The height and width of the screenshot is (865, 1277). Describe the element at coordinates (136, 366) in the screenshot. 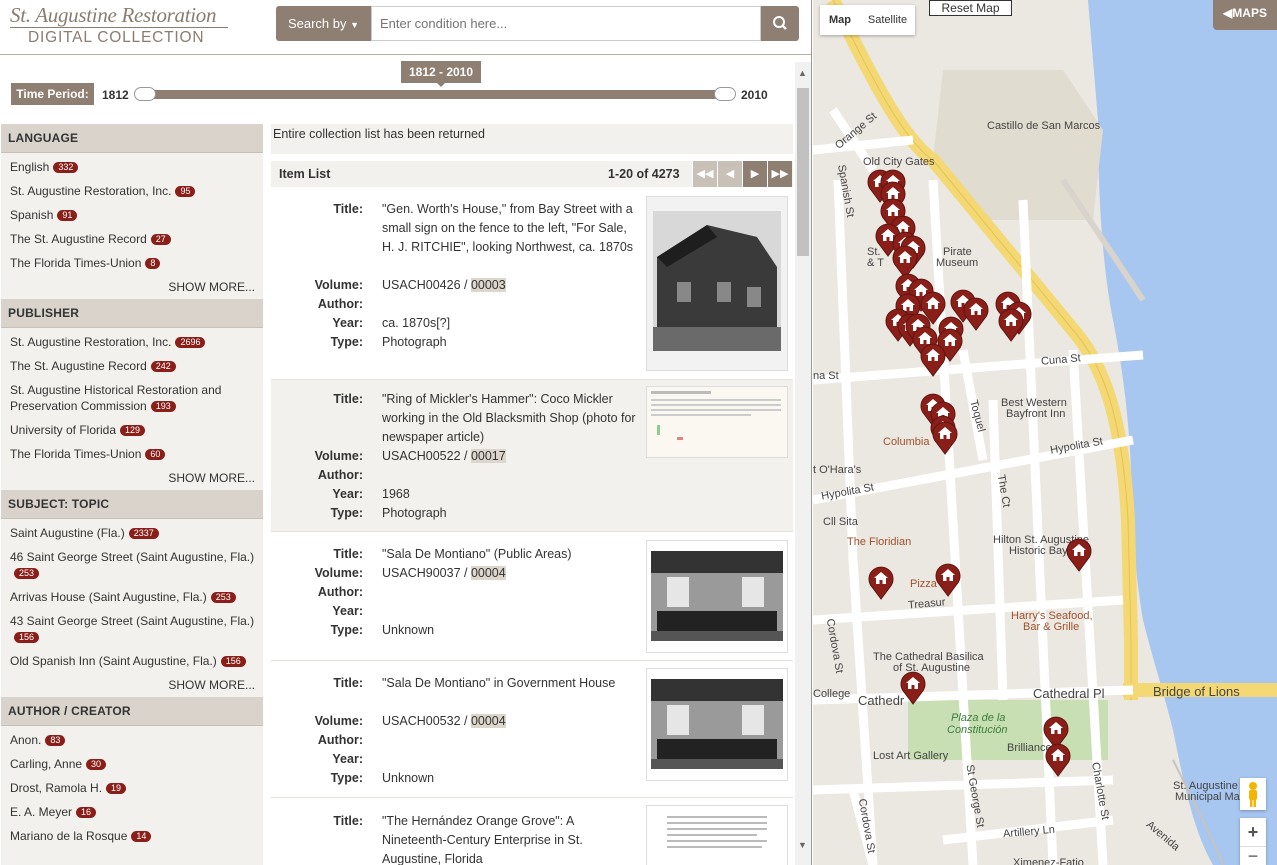

I see `facet-item: The St. Augustine Record 242` at that location.